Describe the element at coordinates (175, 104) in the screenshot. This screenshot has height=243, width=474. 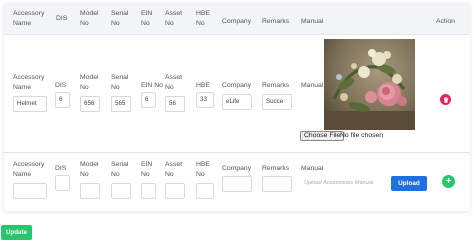
I see `asset-no-field: 56` at that location.